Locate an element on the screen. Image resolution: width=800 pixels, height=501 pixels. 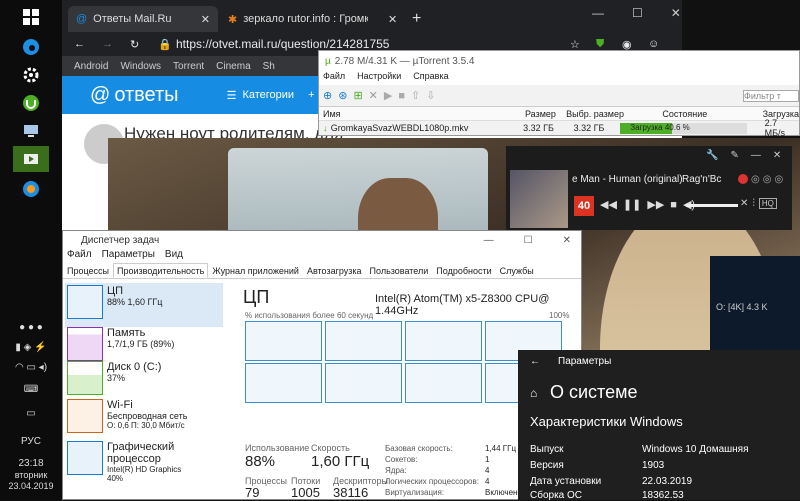
smile-icon: ☺ is located at coordinates (661, 44).